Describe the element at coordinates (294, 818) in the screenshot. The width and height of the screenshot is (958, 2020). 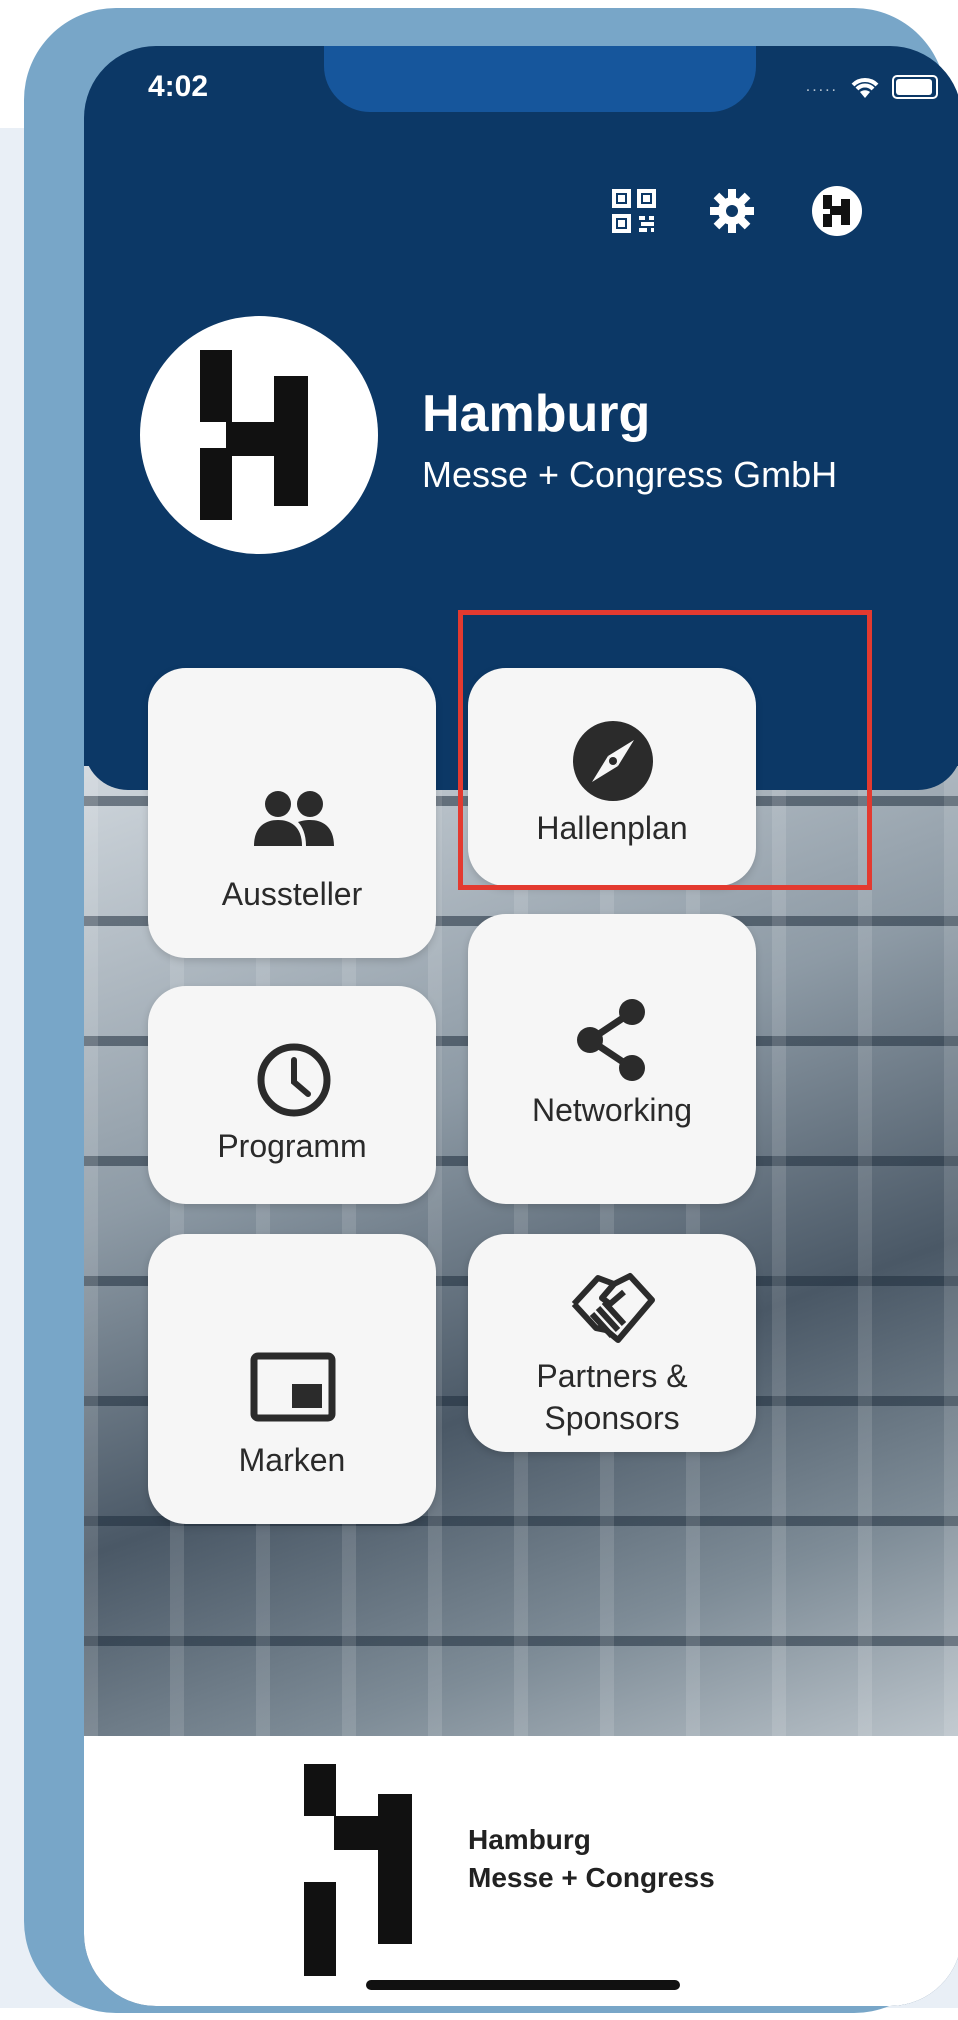
I see `people-icon` at that location.